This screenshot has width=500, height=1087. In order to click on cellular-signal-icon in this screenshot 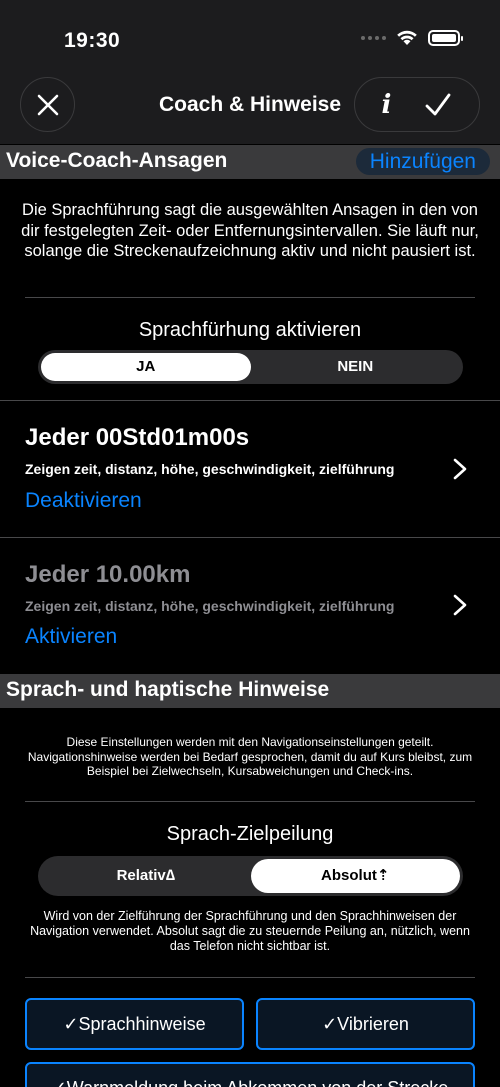, I will do `click(373, 38)`.